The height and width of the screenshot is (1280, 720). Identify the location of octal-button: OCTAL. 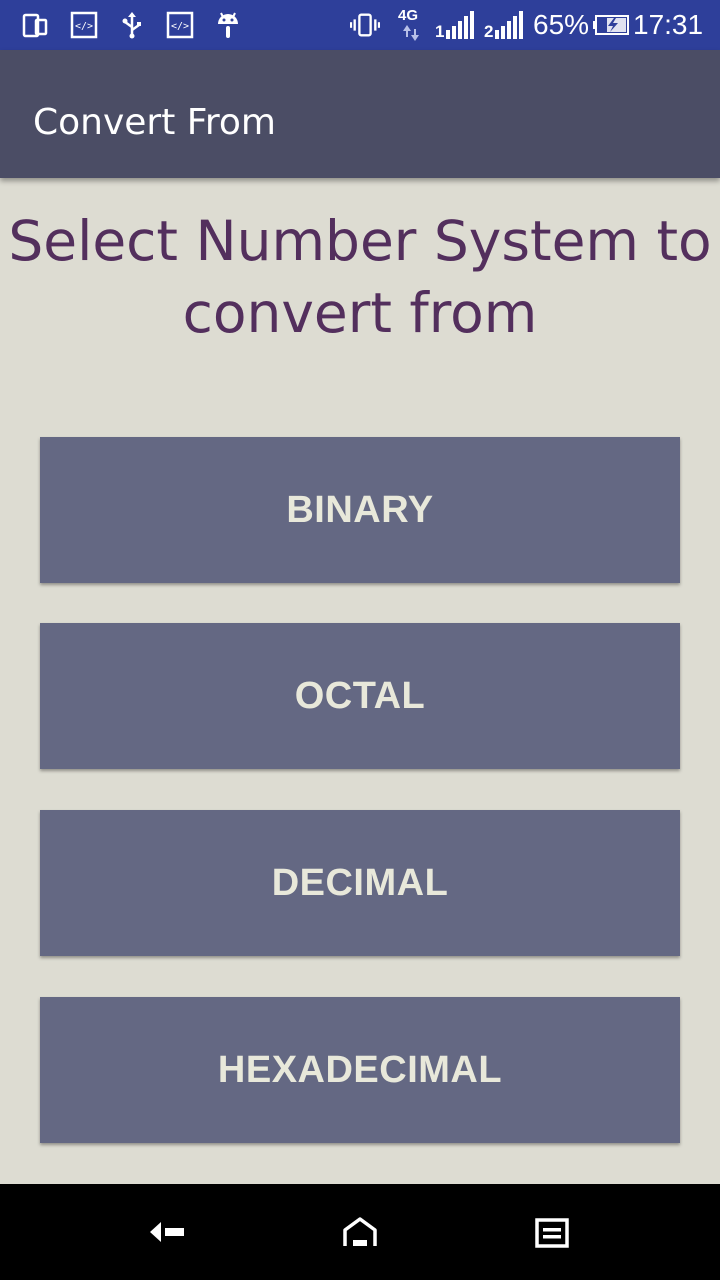
(360, 696).